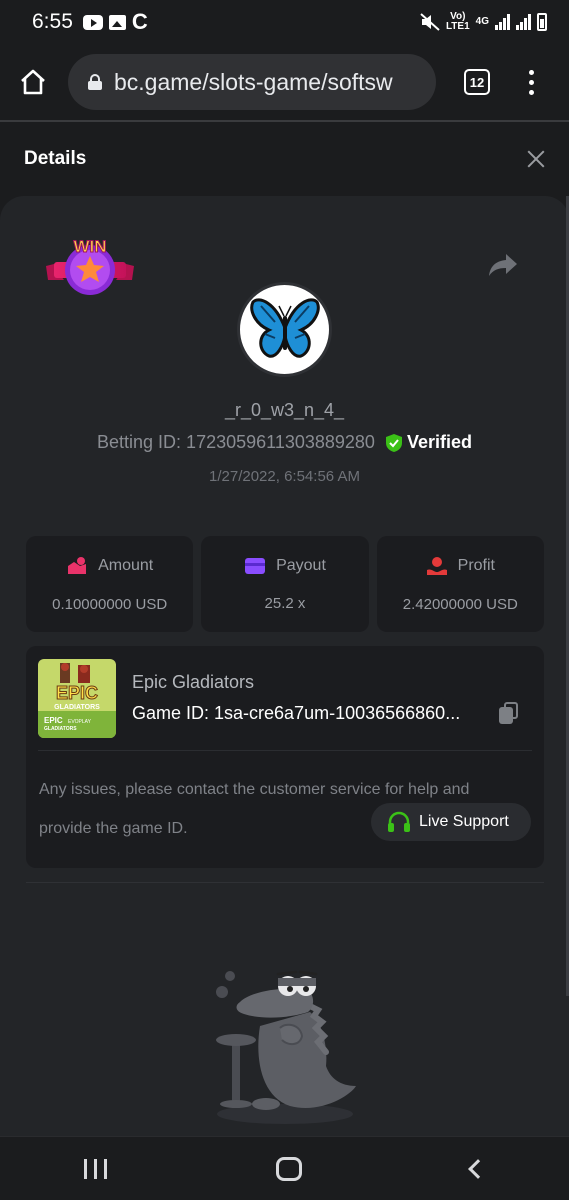  I want to click on game-thumbnail: EPIC GLADIATORS EPIC EVOPLAY GLADIATORS, so click(77, 698).